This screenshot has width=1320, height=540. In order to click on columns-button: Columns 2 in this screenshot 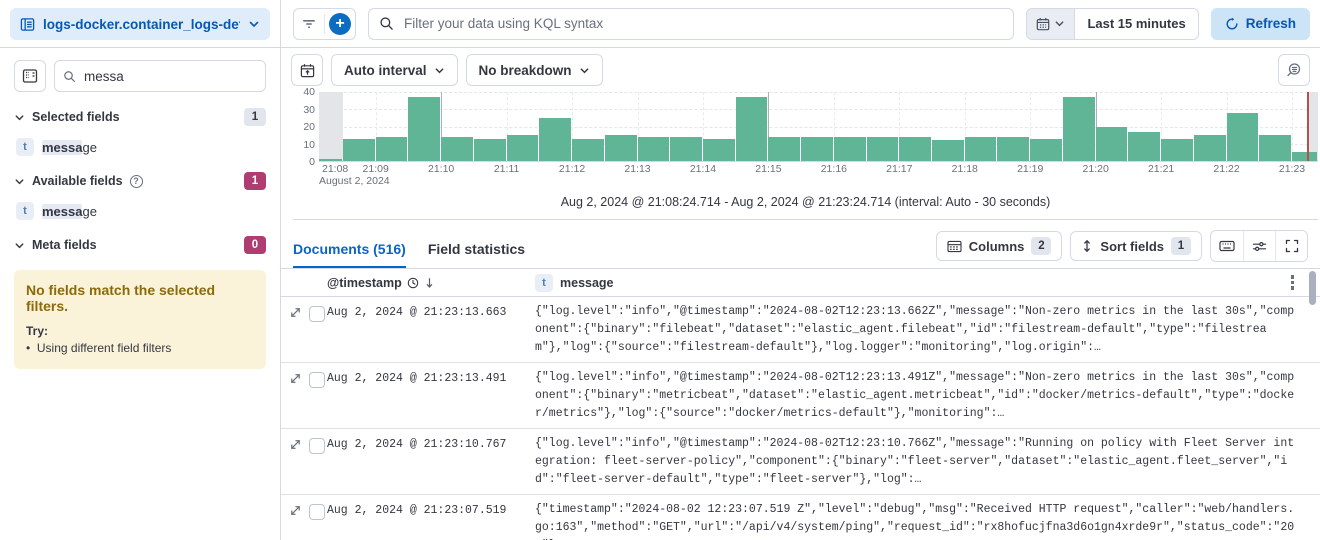, I will do `click(999, 246)`.